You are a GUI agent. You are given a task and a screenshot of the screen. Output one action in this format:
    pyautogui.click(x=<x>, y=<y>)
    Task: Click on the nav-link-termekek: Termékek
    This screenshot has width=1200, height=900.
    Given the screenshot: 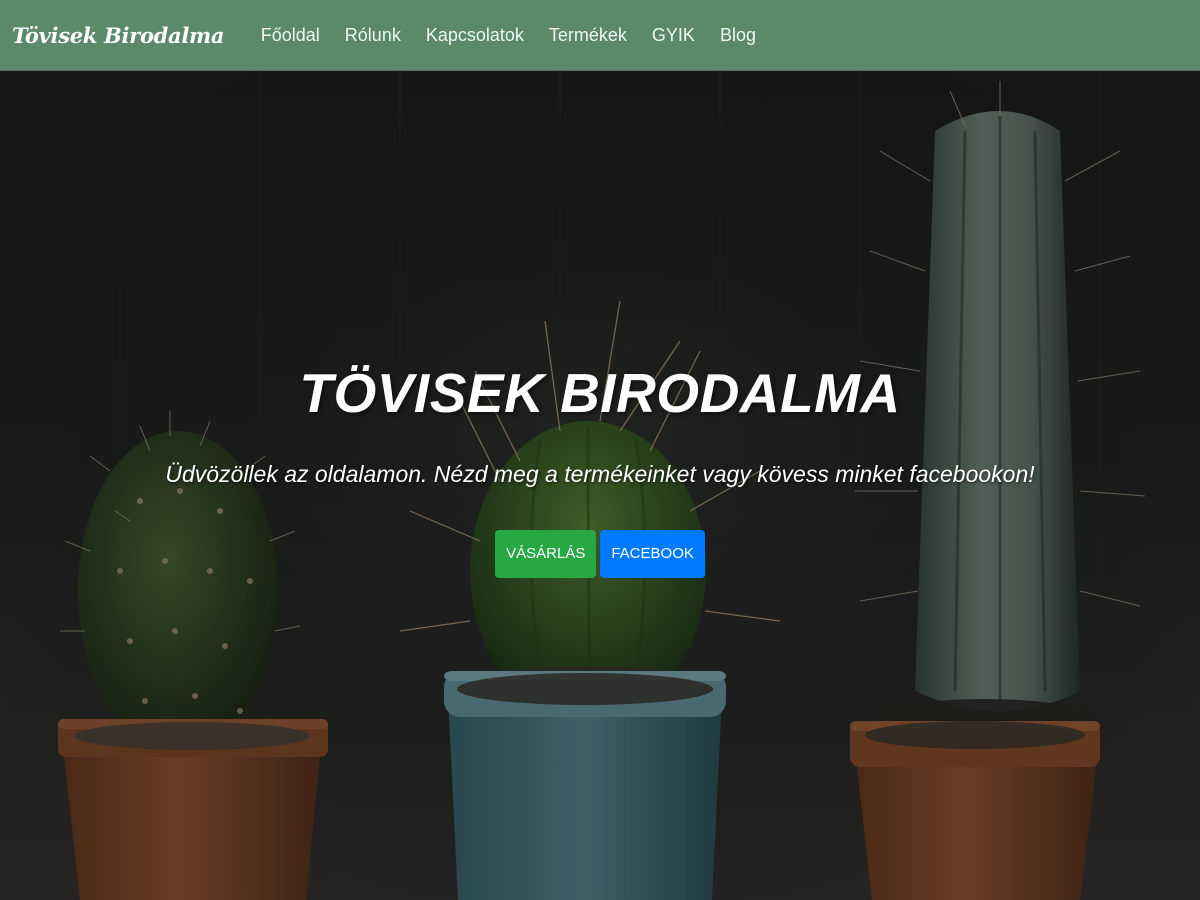 What is the action you would take?
    pyautogui.click(x=587, y=35)
    